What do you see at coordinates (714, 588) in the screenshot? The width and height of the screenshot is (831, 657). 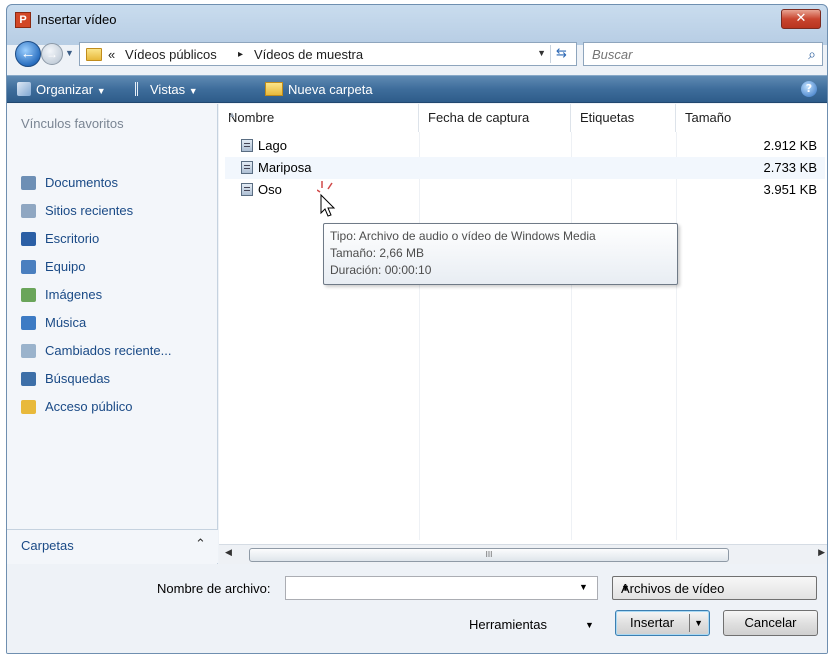 I see `filetype-select: Archivos de vídeo ▼` at bounding box center [714, 588].